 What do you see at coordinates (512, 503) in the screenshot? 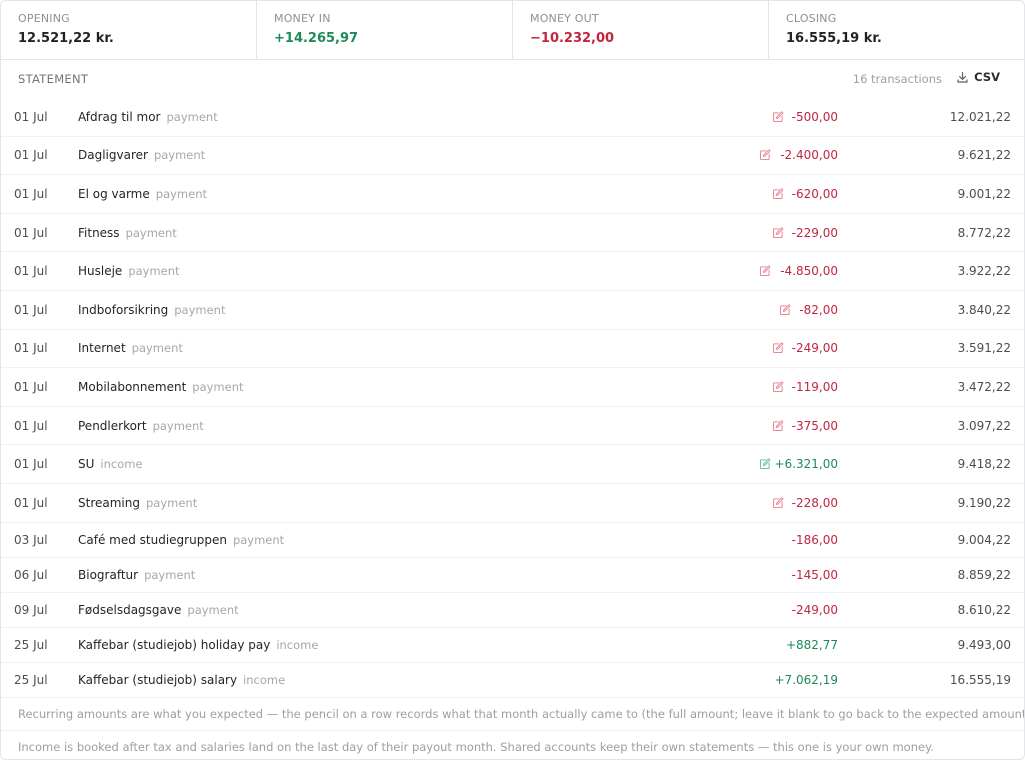
I see `transaction-row: 01 Jul Streaming payment -228,00 9.190,22` at bounding box center [512, 503].